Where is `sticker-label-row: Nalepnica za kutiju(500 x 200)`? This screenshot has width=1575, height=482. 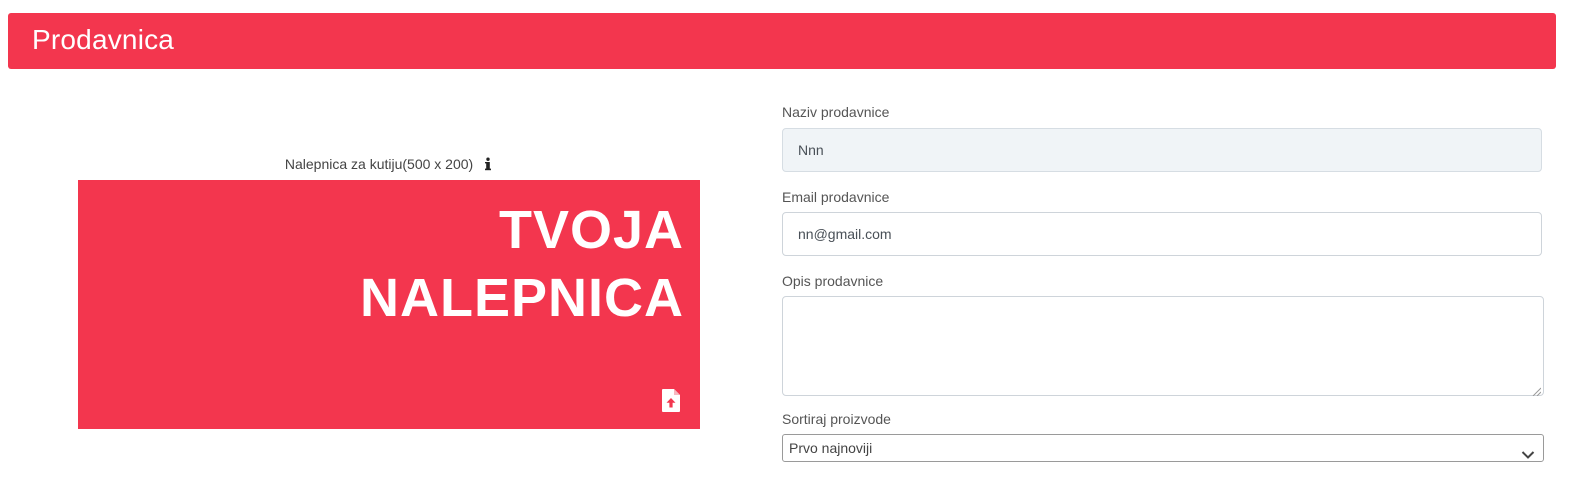 sticker-label-row: Nalepnica za kutiju(500 x 200) is located at coordinates (389, 164).